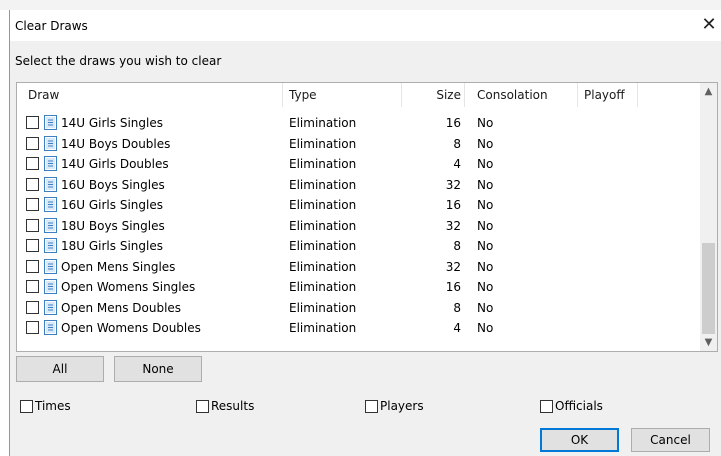 The width and height of the screenshot is (721, 456). What do you see at coordinates (131, 328) in the screenshot?
I see `draw-name: Open Womens Doubles` at bounding box center [131, 328].